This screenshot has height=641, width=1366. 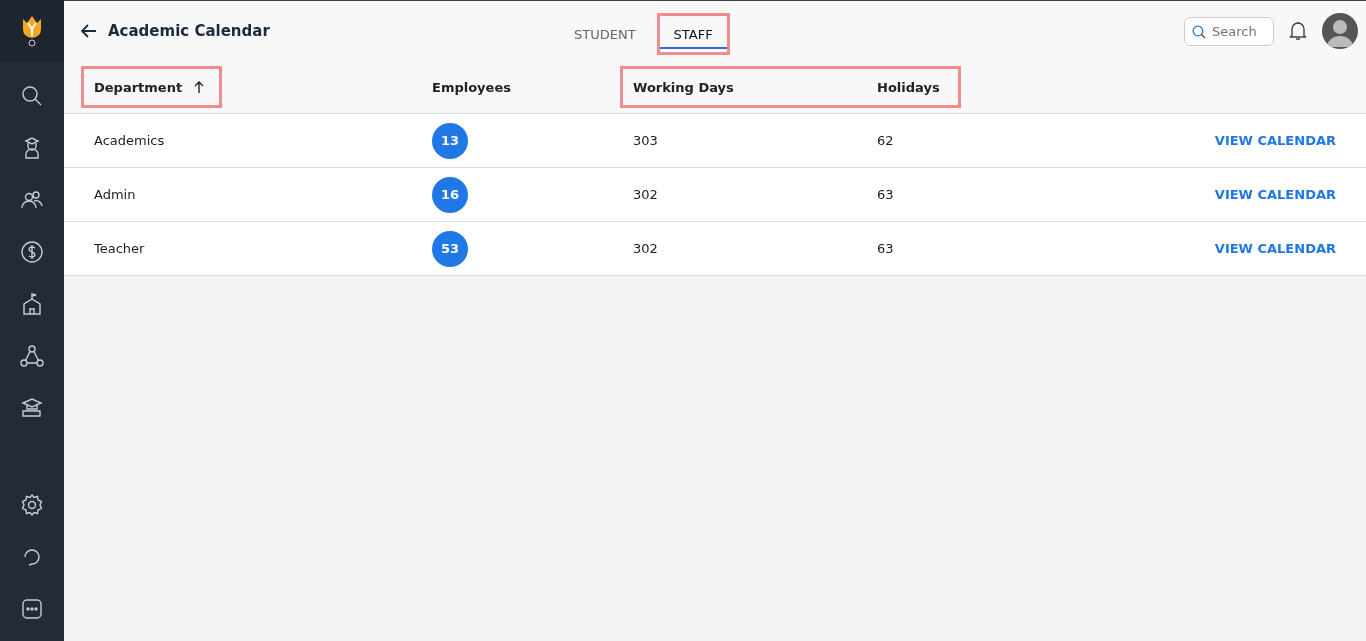 What do you see at coordinates (693, 34) in the screenshot?
I see `tab: STAFF` at bounding box center [693, 34].